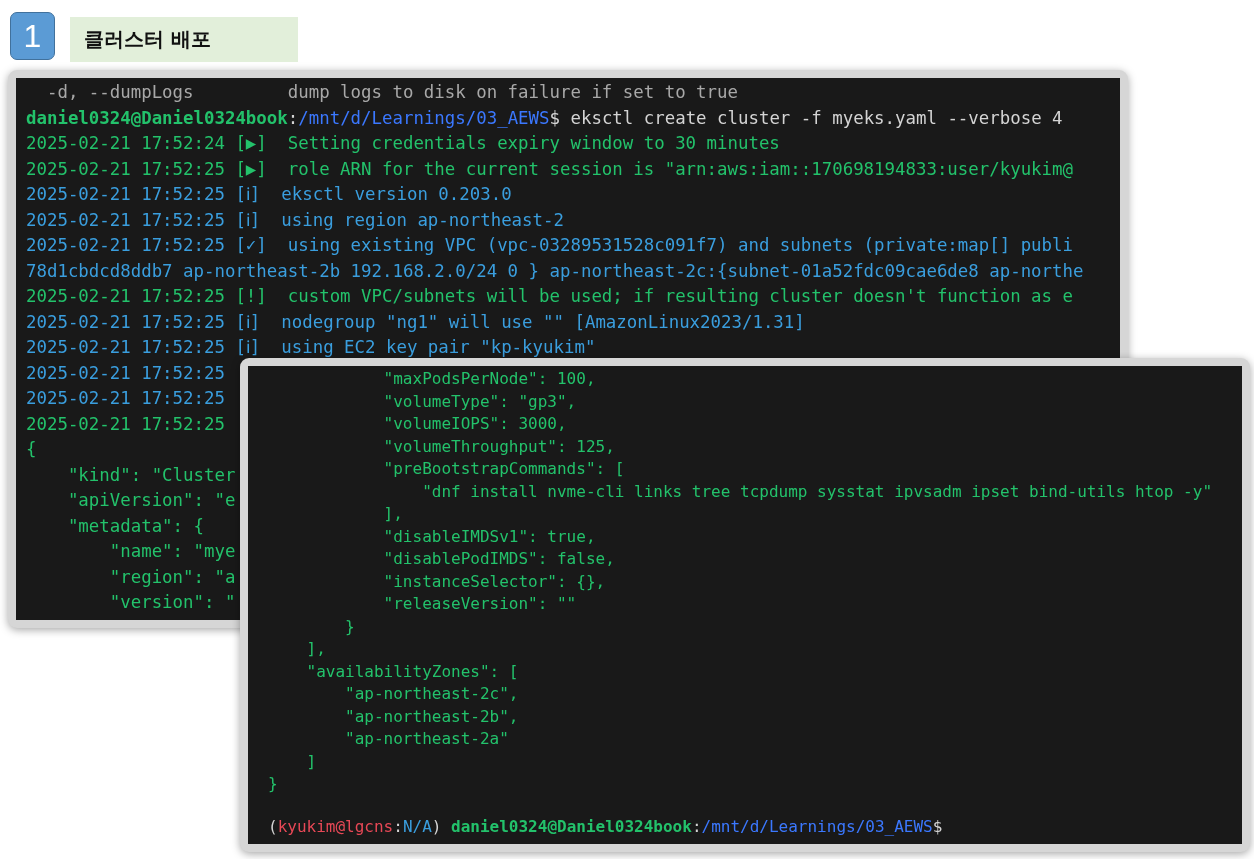 The image size is (1254, 859). I want to click on log-line: "releaseVersion": "", so click(479, 604).